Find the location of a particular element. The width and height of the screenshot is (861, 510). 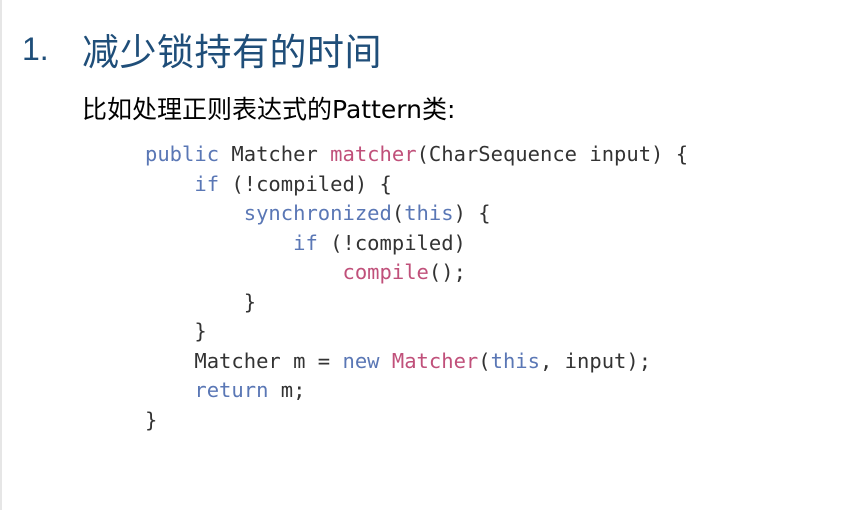

code-text: Matcher m = is located at coordinates (244, 360).